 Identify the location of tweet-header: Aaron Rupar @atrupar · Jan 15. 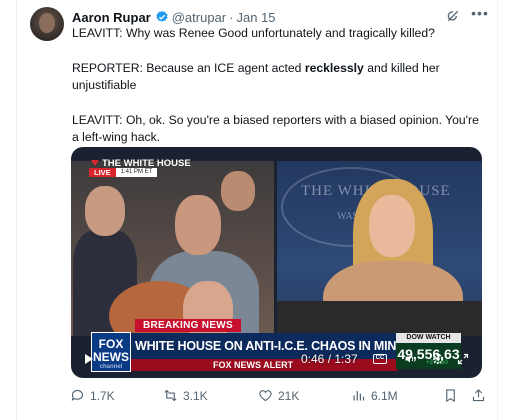
(174, 17).